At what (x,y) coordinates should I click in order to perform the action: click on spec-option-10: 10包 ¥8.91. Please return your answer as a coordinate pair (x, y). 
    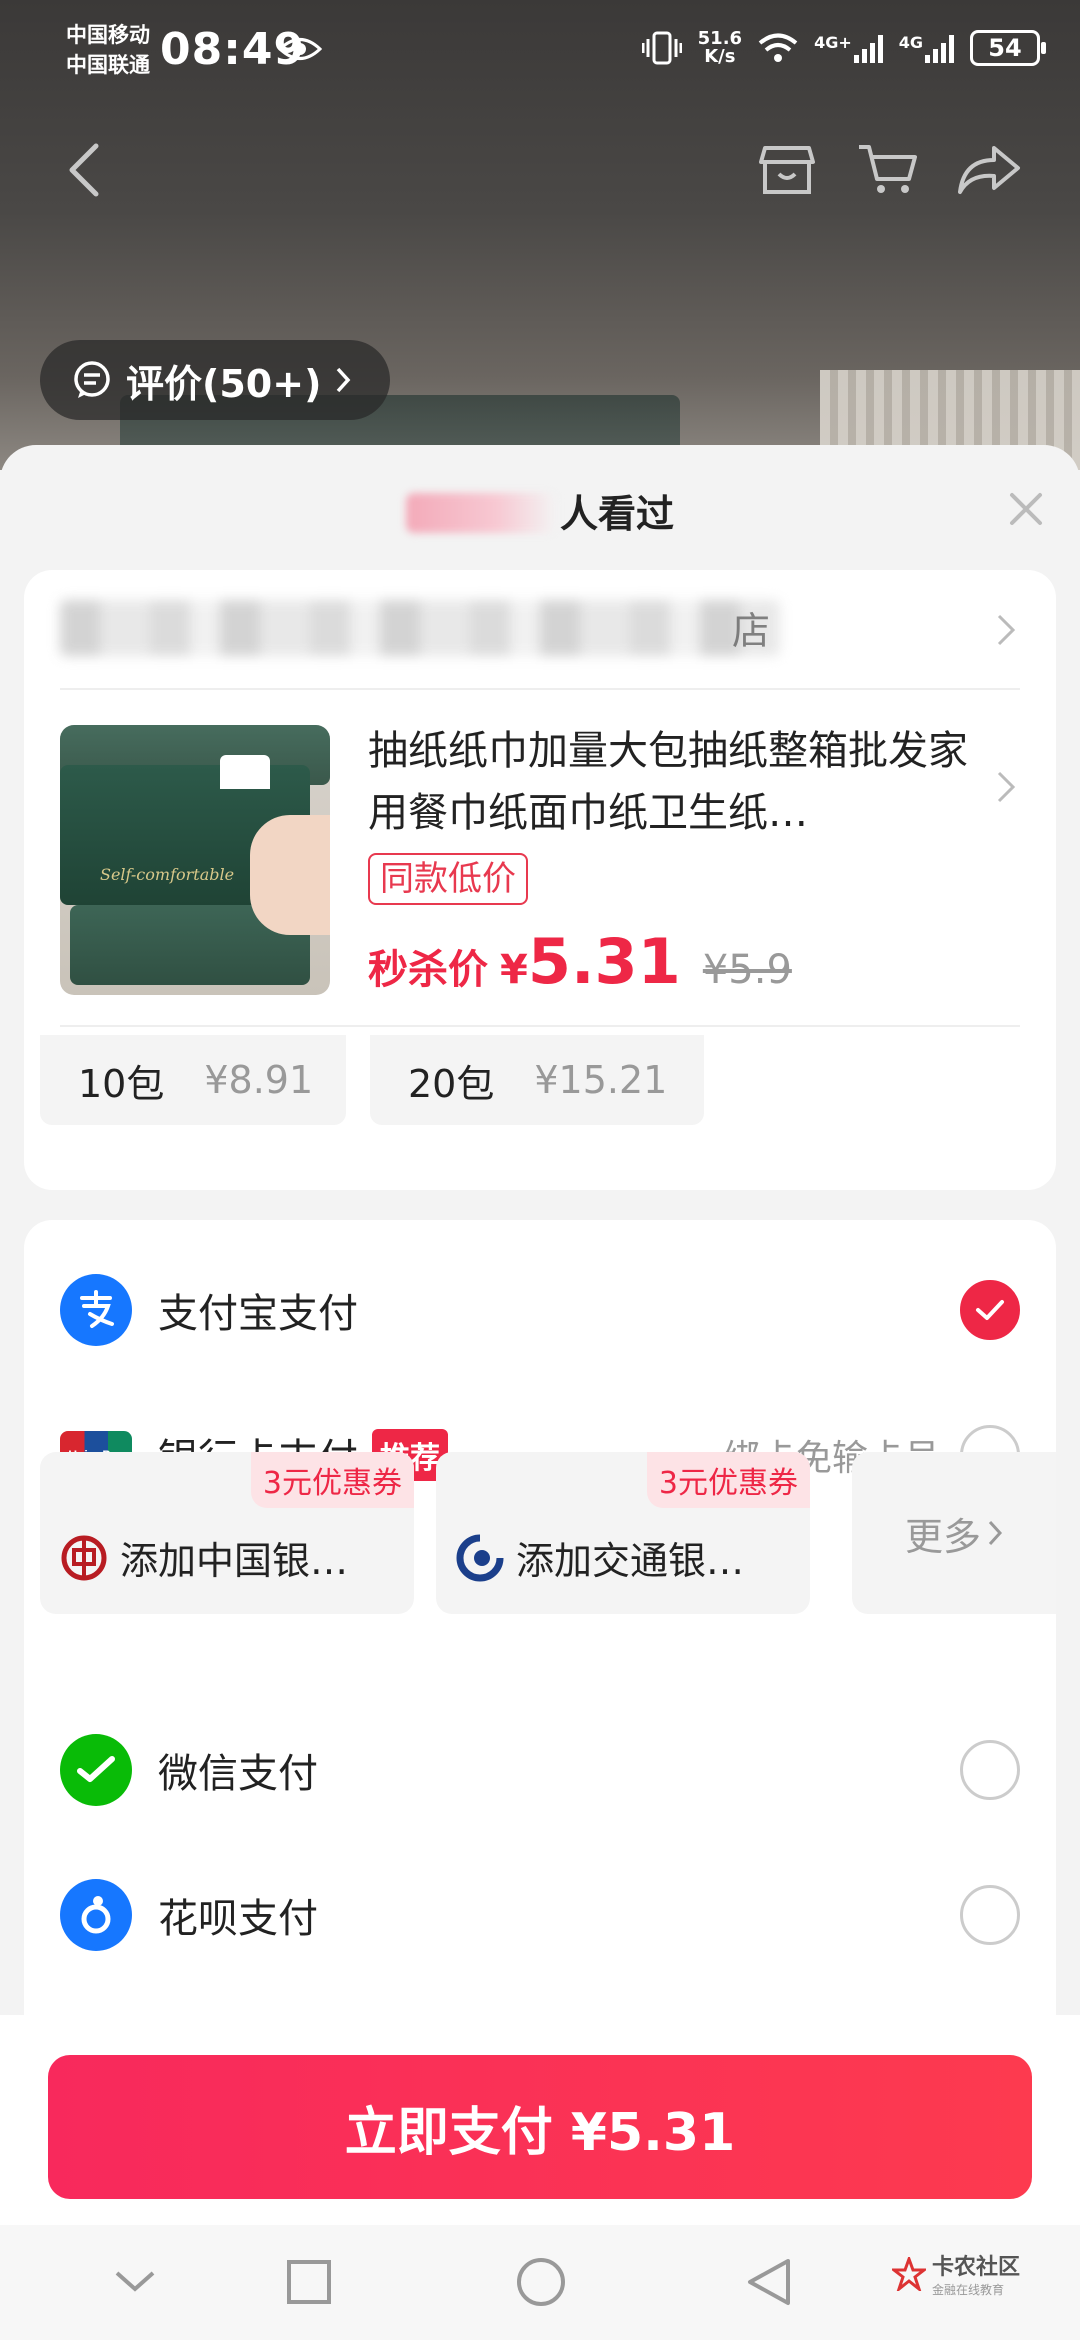
    Looking at the image, I should click on (193, 1080).